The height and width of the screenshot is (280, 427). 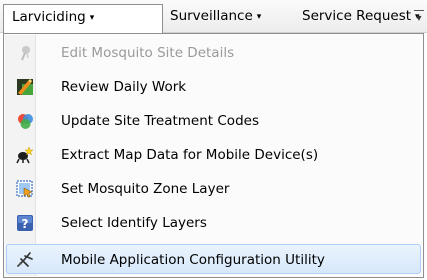 I want to click on overflow-chevron-icon: ▾, so click(x=419, y=18).